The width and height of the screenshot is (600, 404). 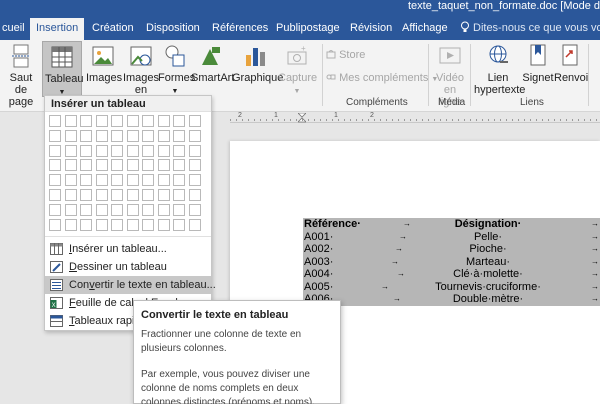 What do you see at coordinates (176, 70) in the screenshot?
I see `shapes-button: Formes ▼` at bounding box center [176, 70].